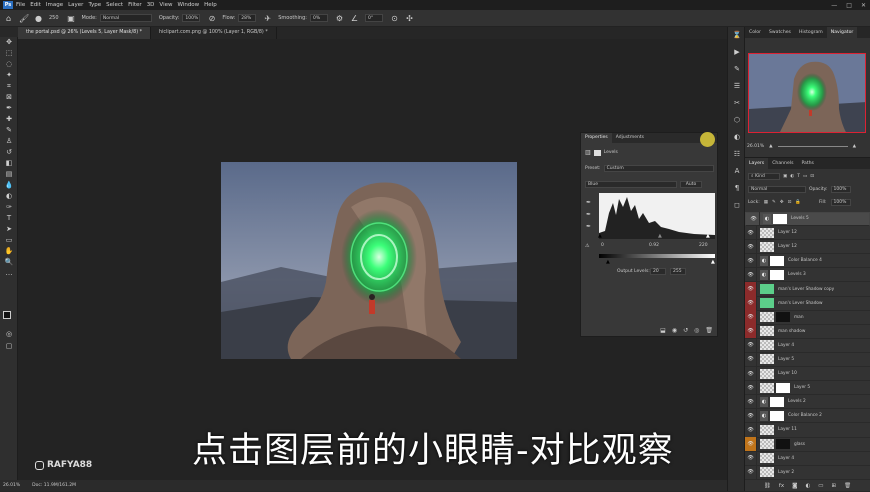  What do you see at coordinates (807, 219) in the screenshot?
I see `layer-row: 👁 ◐ Levels 5` at bounding box center [807, 219].